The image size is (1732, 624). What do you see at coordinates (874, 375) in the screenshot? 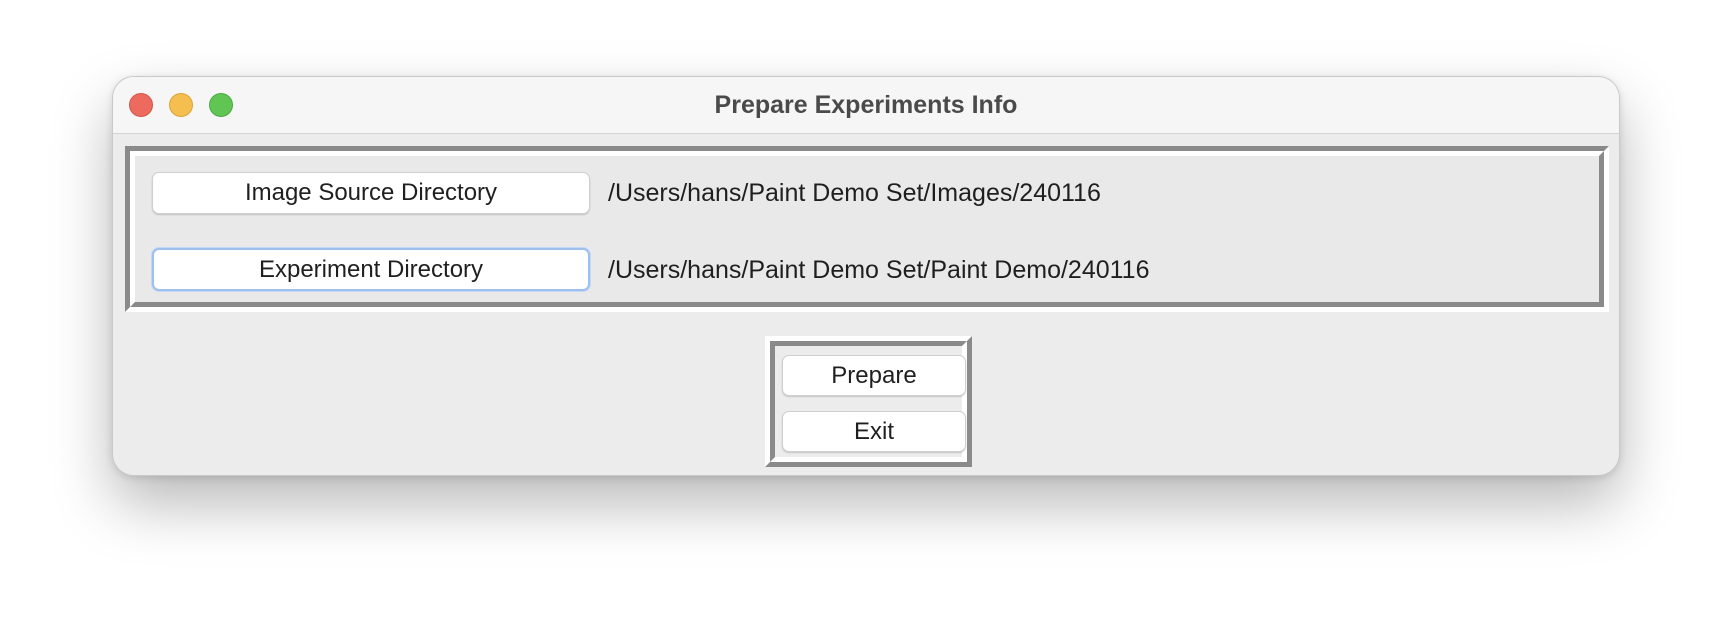
I see `prepare-button: Prepare` at bounding box center [874, 375].